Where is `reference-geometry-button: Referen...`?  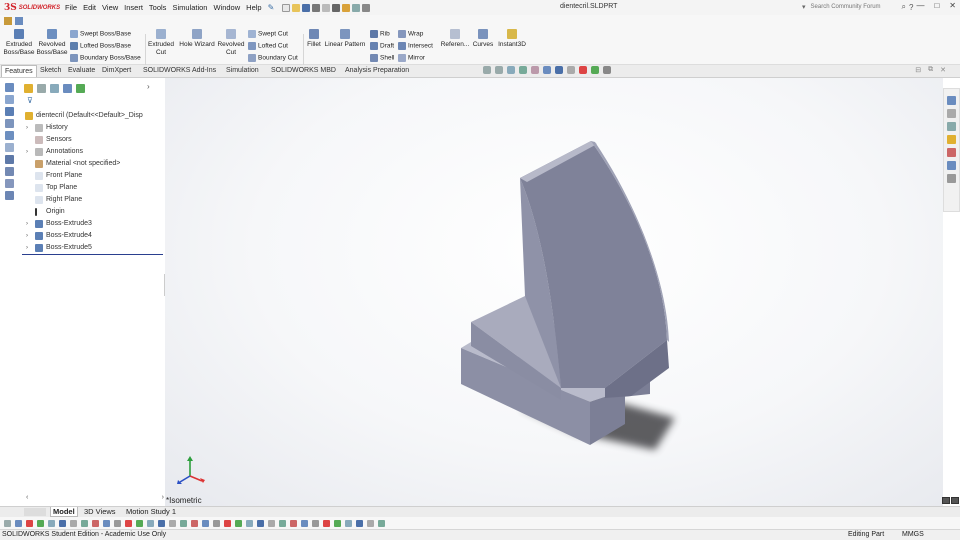
reference-geometry-button: Referen... is located at coordinates (455, 38).